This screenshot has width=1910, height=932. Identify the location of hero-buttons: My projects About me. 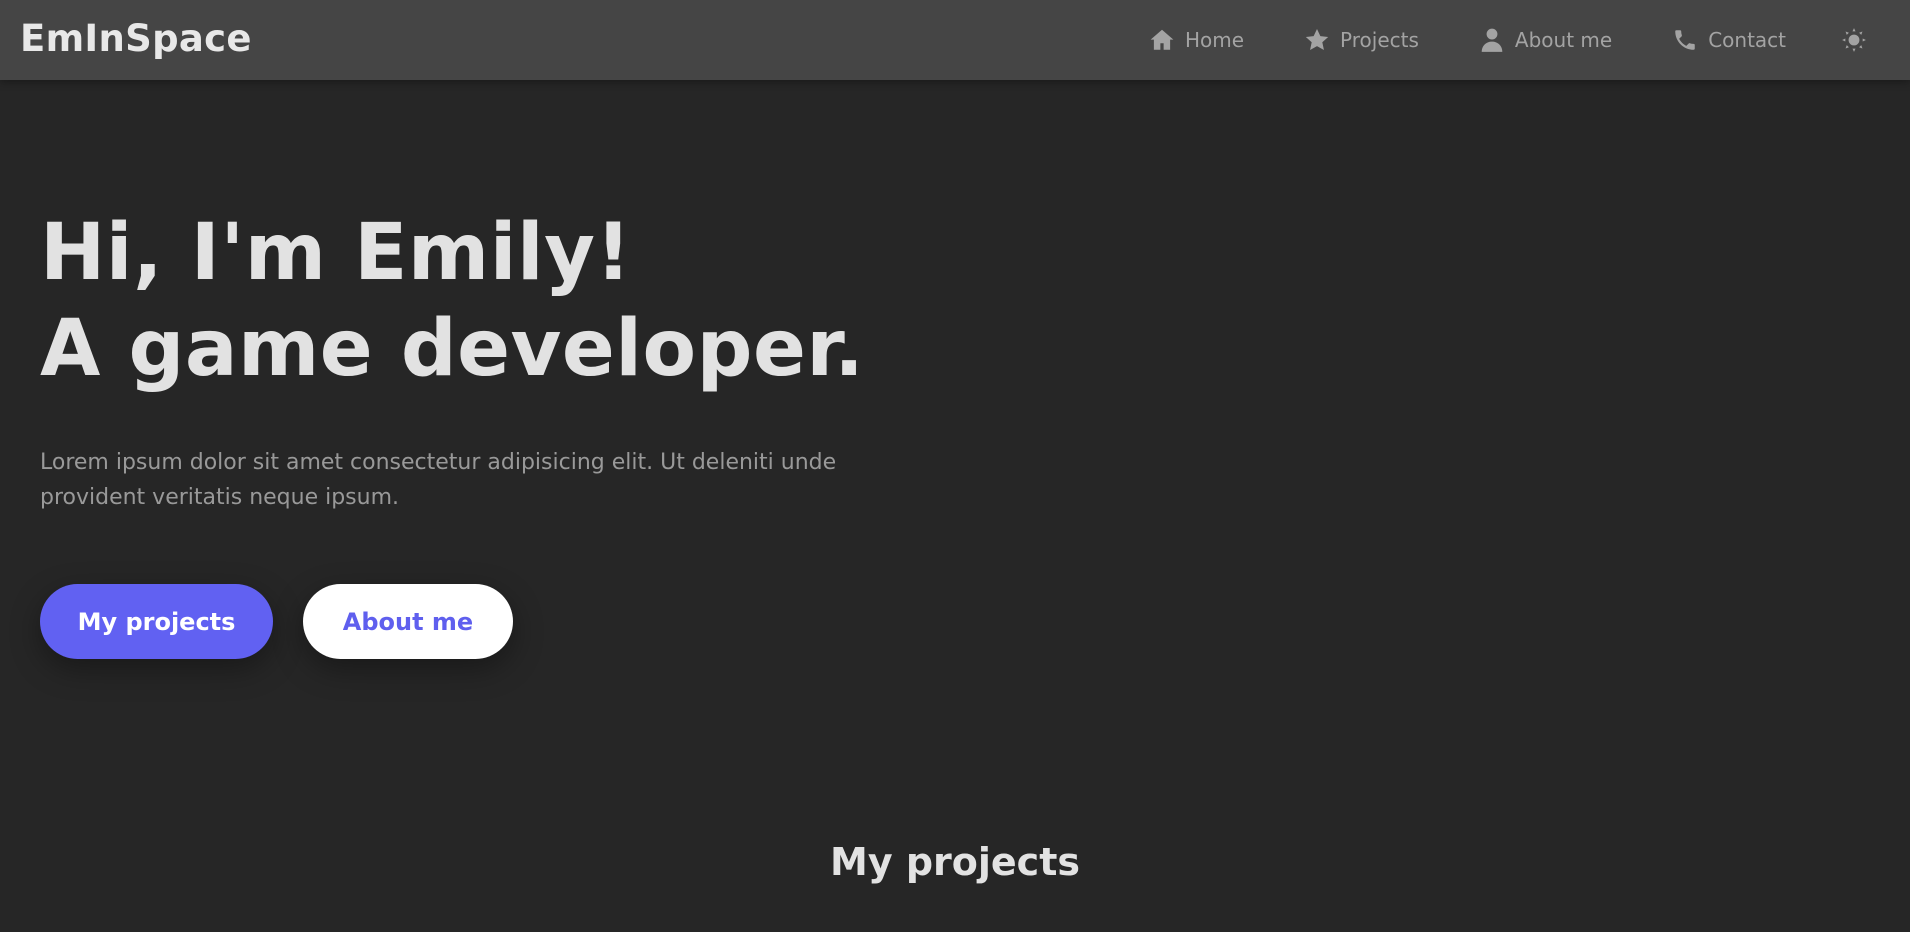
(276, 621).